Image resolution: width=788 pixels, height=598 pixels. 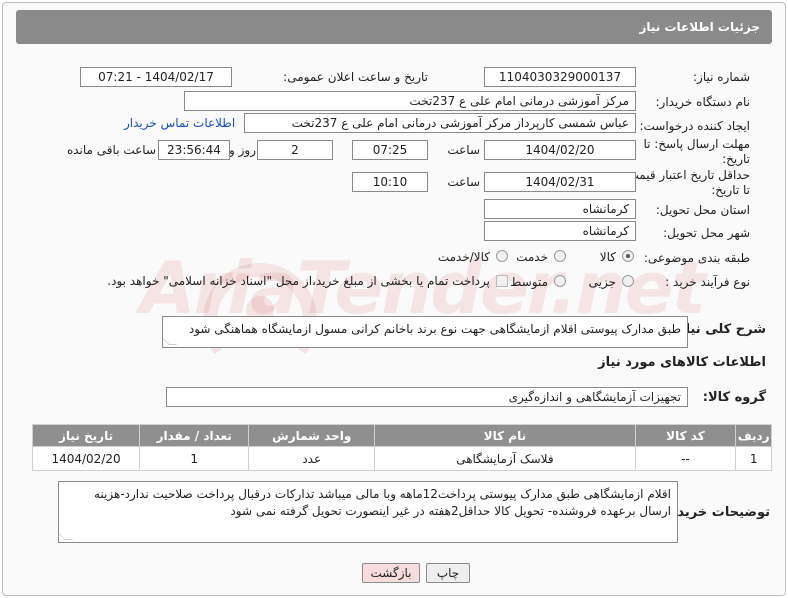 I want to click on cell-quantity: 1, so click(x=194, y=458).